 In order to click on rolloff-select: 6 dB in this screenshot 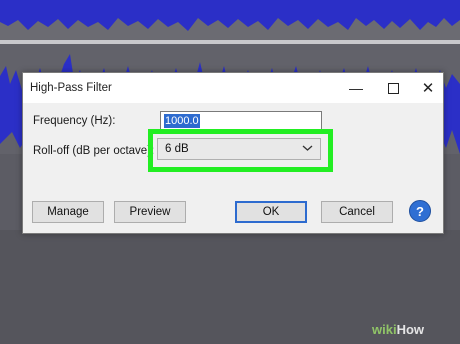, I will do `click(239, 149)`.